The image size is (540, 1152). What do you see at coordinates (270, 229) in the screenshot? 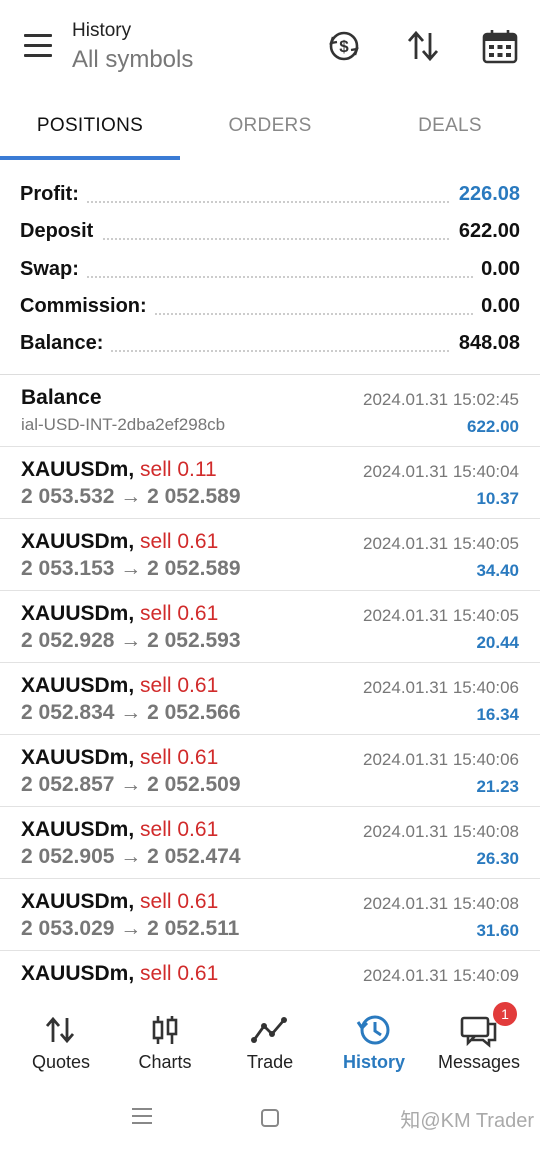
I see `summary-deposit-row: Deposit 622.00` at bounding box center [270, 229].